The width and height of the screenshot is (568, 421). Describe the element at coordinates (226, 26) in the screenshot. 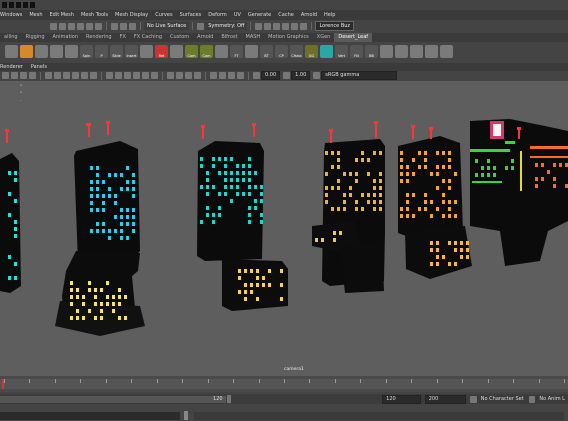

I see `symmetry-dropdown: Symmetry: Off` at that location.